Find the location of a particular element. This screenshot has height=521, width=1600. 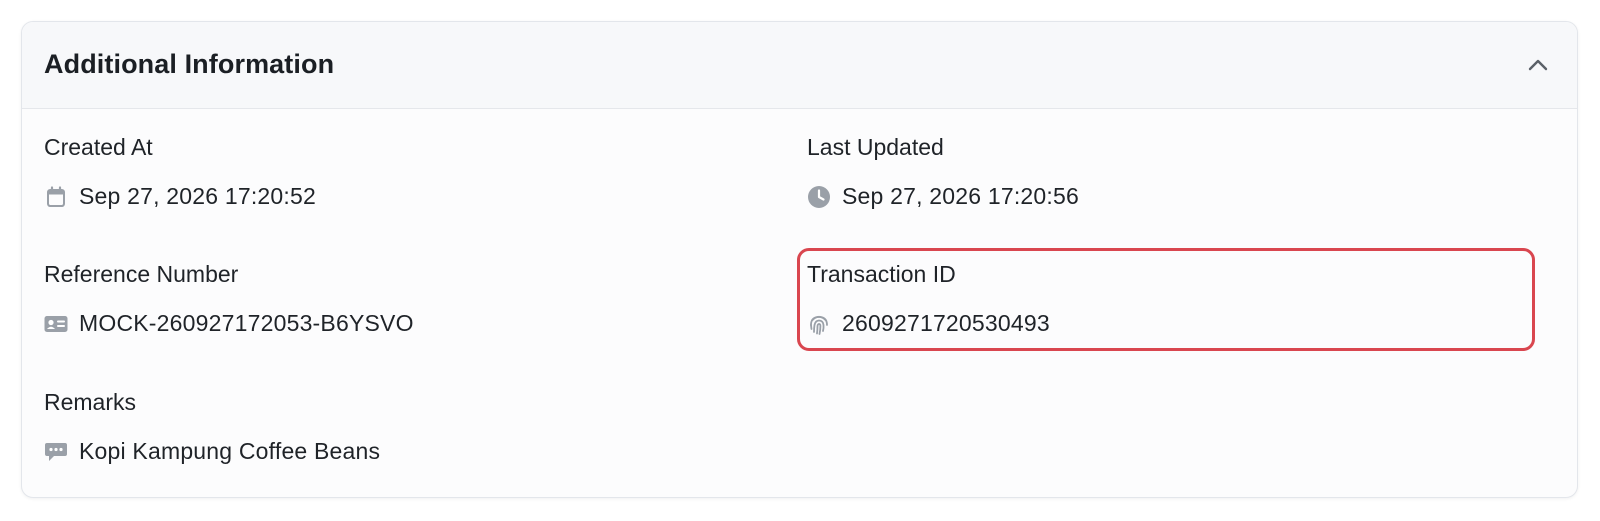

created-at-value: Sep 27, 2026 17:20:52 is located at coordinates (197, 196).